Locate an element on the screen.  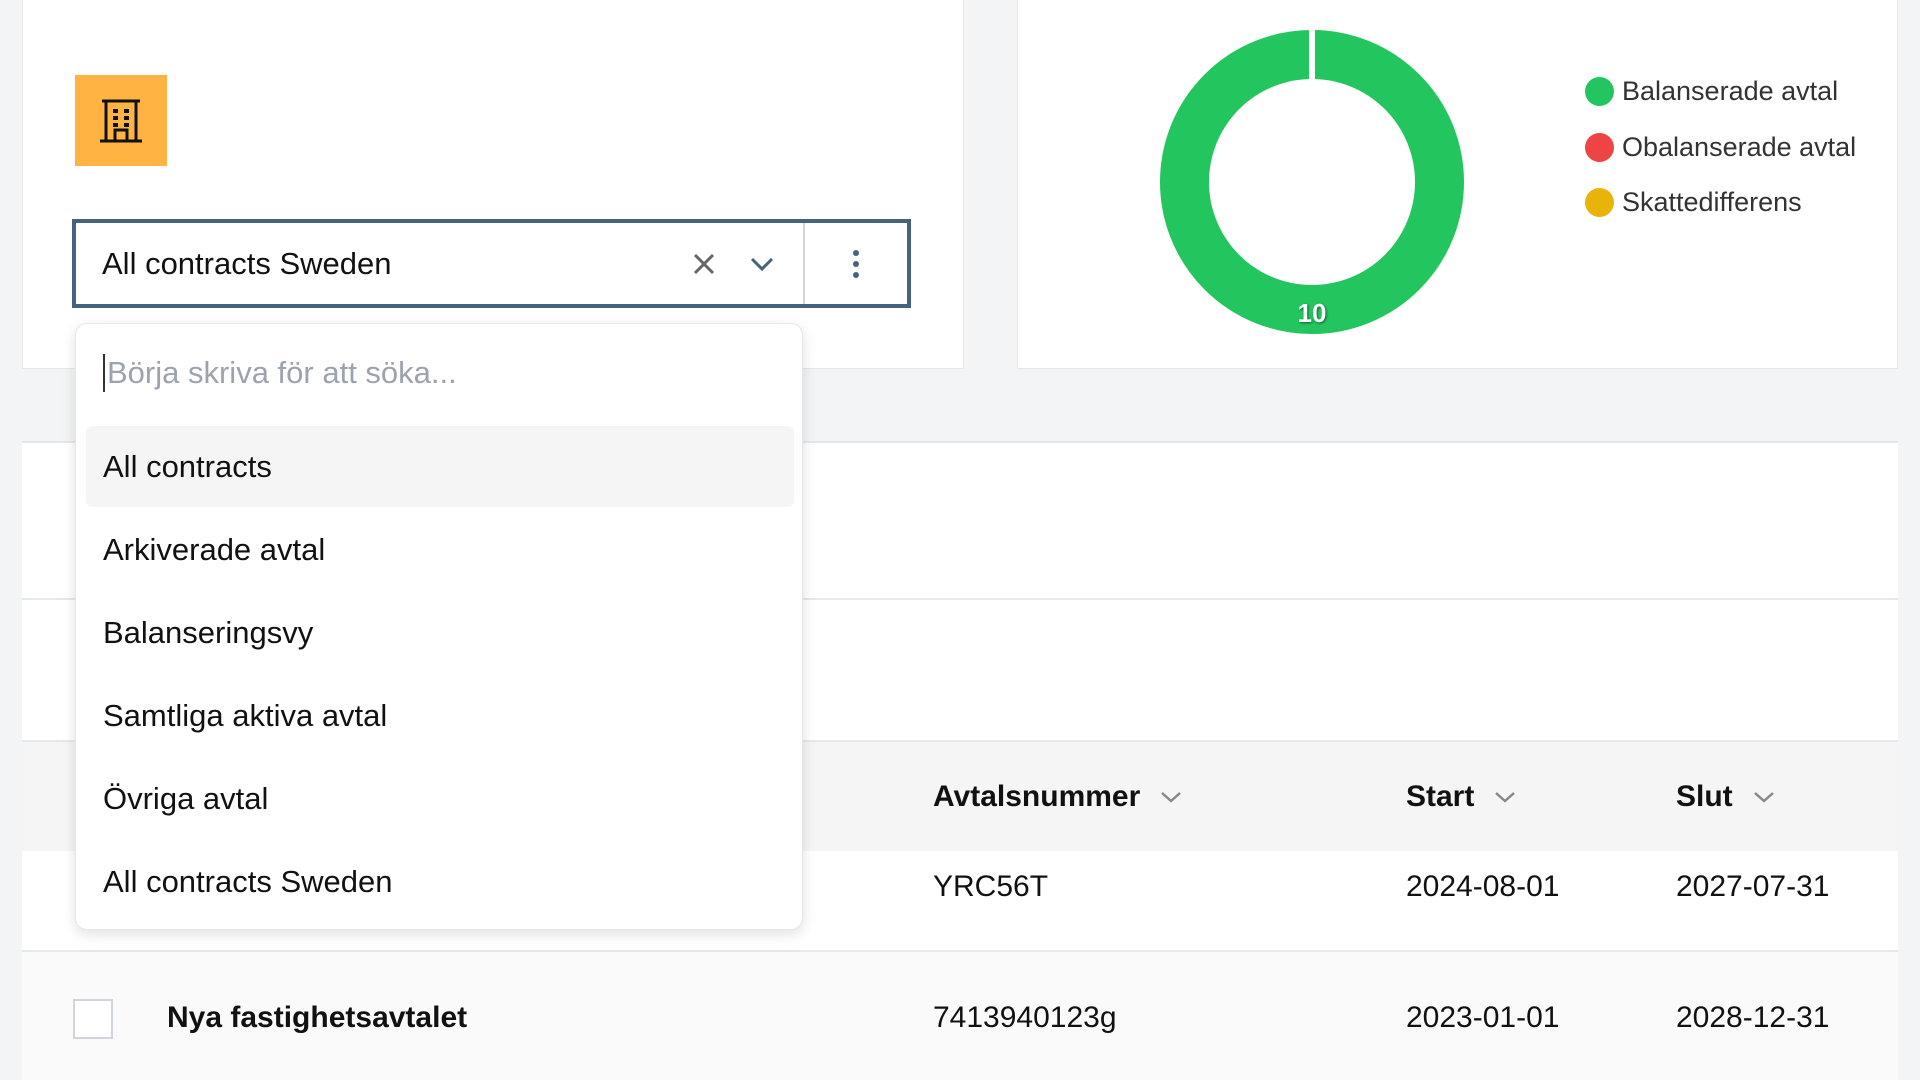
donut-chart: 10 is located at coordinates (1312, 181).